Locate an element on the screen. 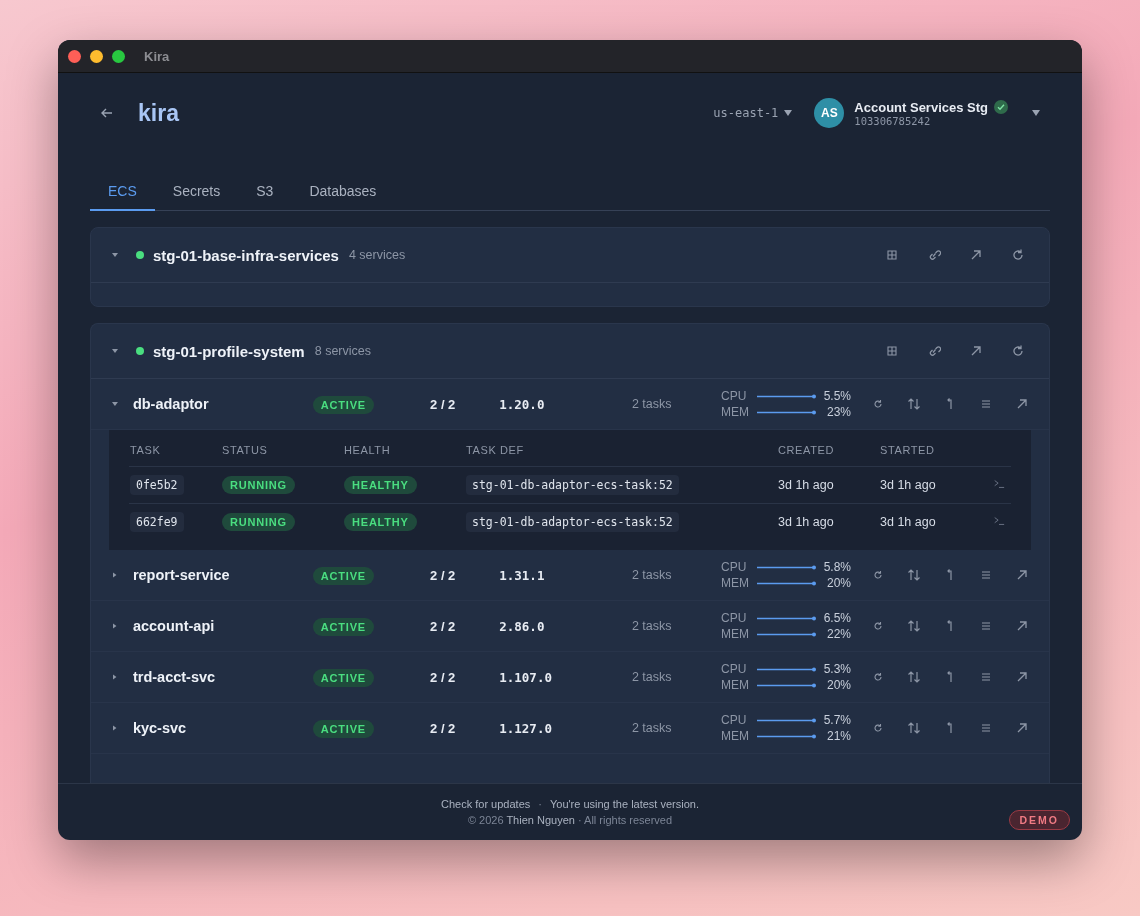  service-count: 4 services is located at coordinates (377, 255).